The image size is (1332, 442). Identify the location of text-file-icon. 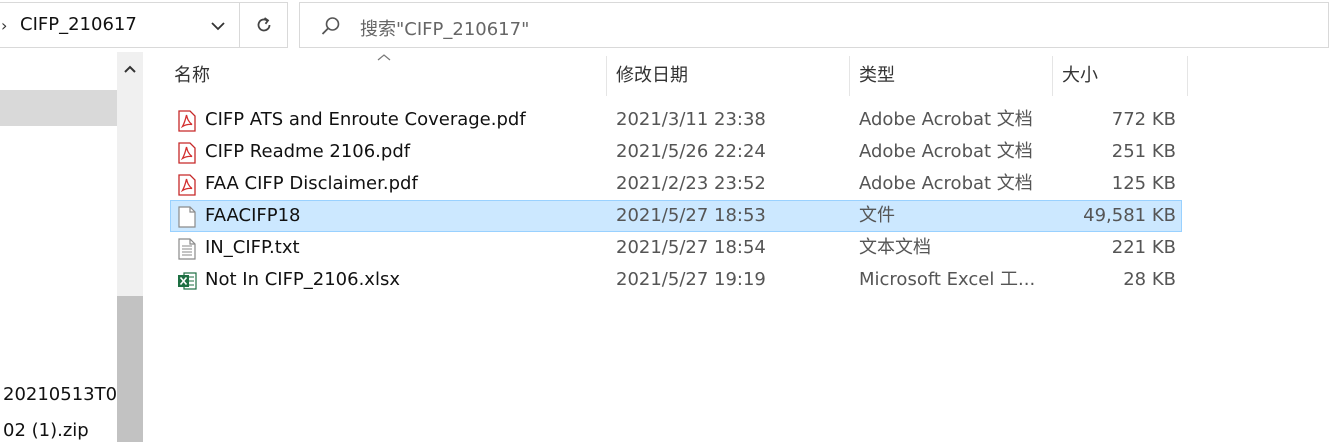
(187, 249).